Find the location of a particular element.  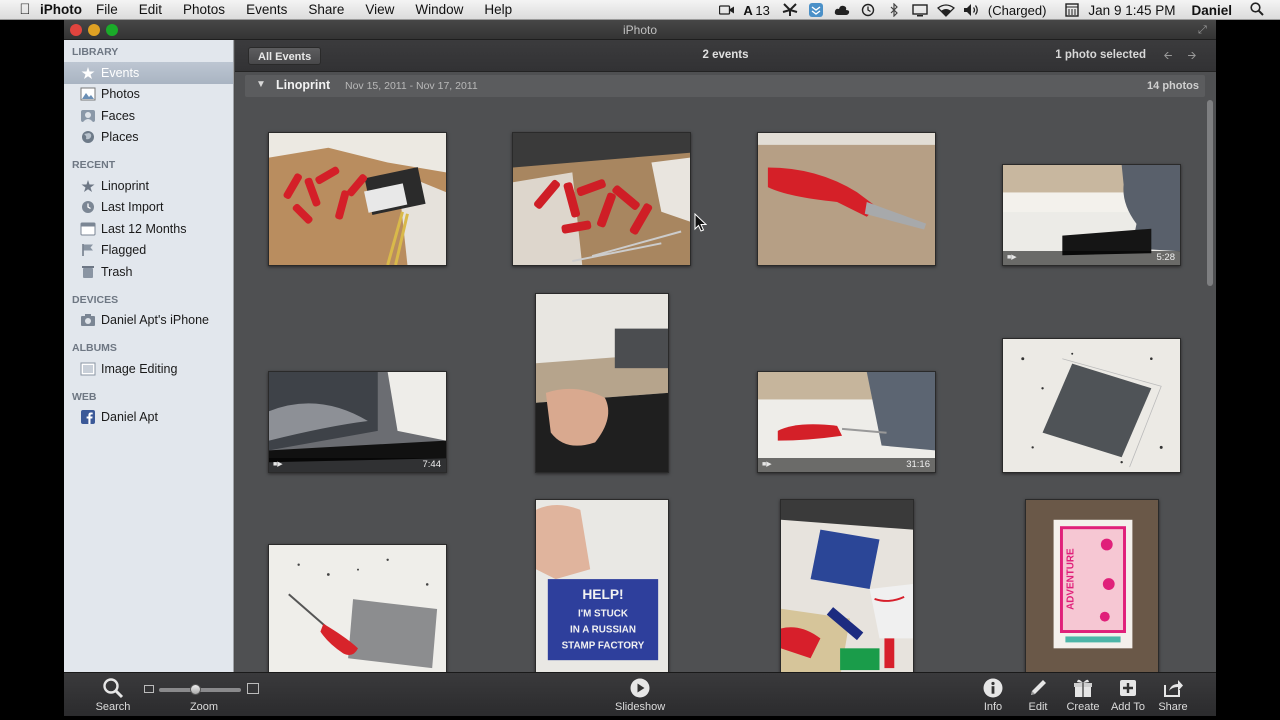

video-duration: 7:44 is located at coordinates (432, 464).